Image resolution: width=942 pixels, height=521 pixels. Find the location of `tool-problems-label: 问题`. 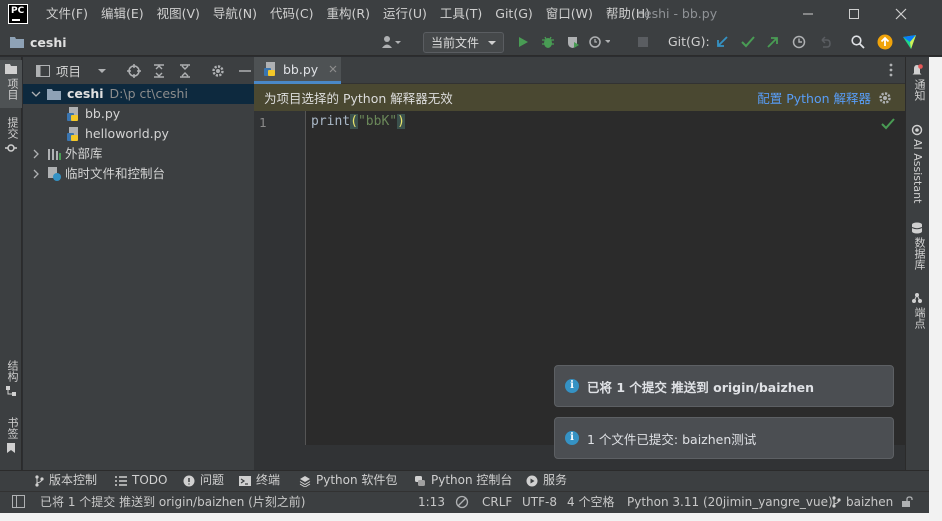

tool-problems-label: 问题 is located at coordinates (212, 480).